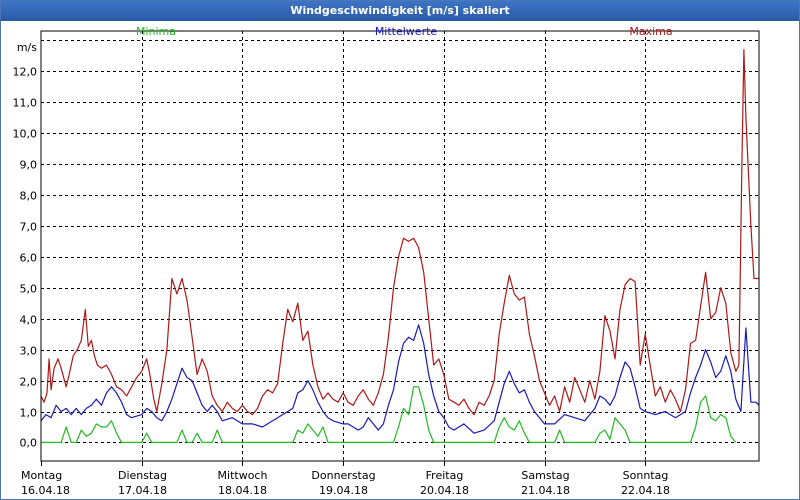 The width and height of the screenshot is (800, 500). I want to click on y-tick-label: 8,0, so click(29, 196).